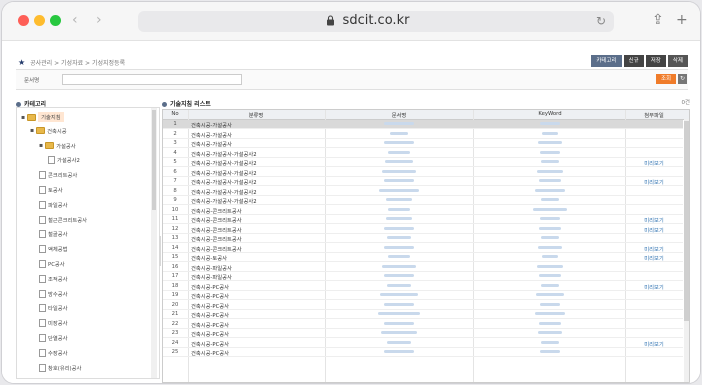  What do you see at coordinates (423, 305) in the screenshot?
I see `table-row: 20 건축시공-PC공사` at bounding box center [423, 305].